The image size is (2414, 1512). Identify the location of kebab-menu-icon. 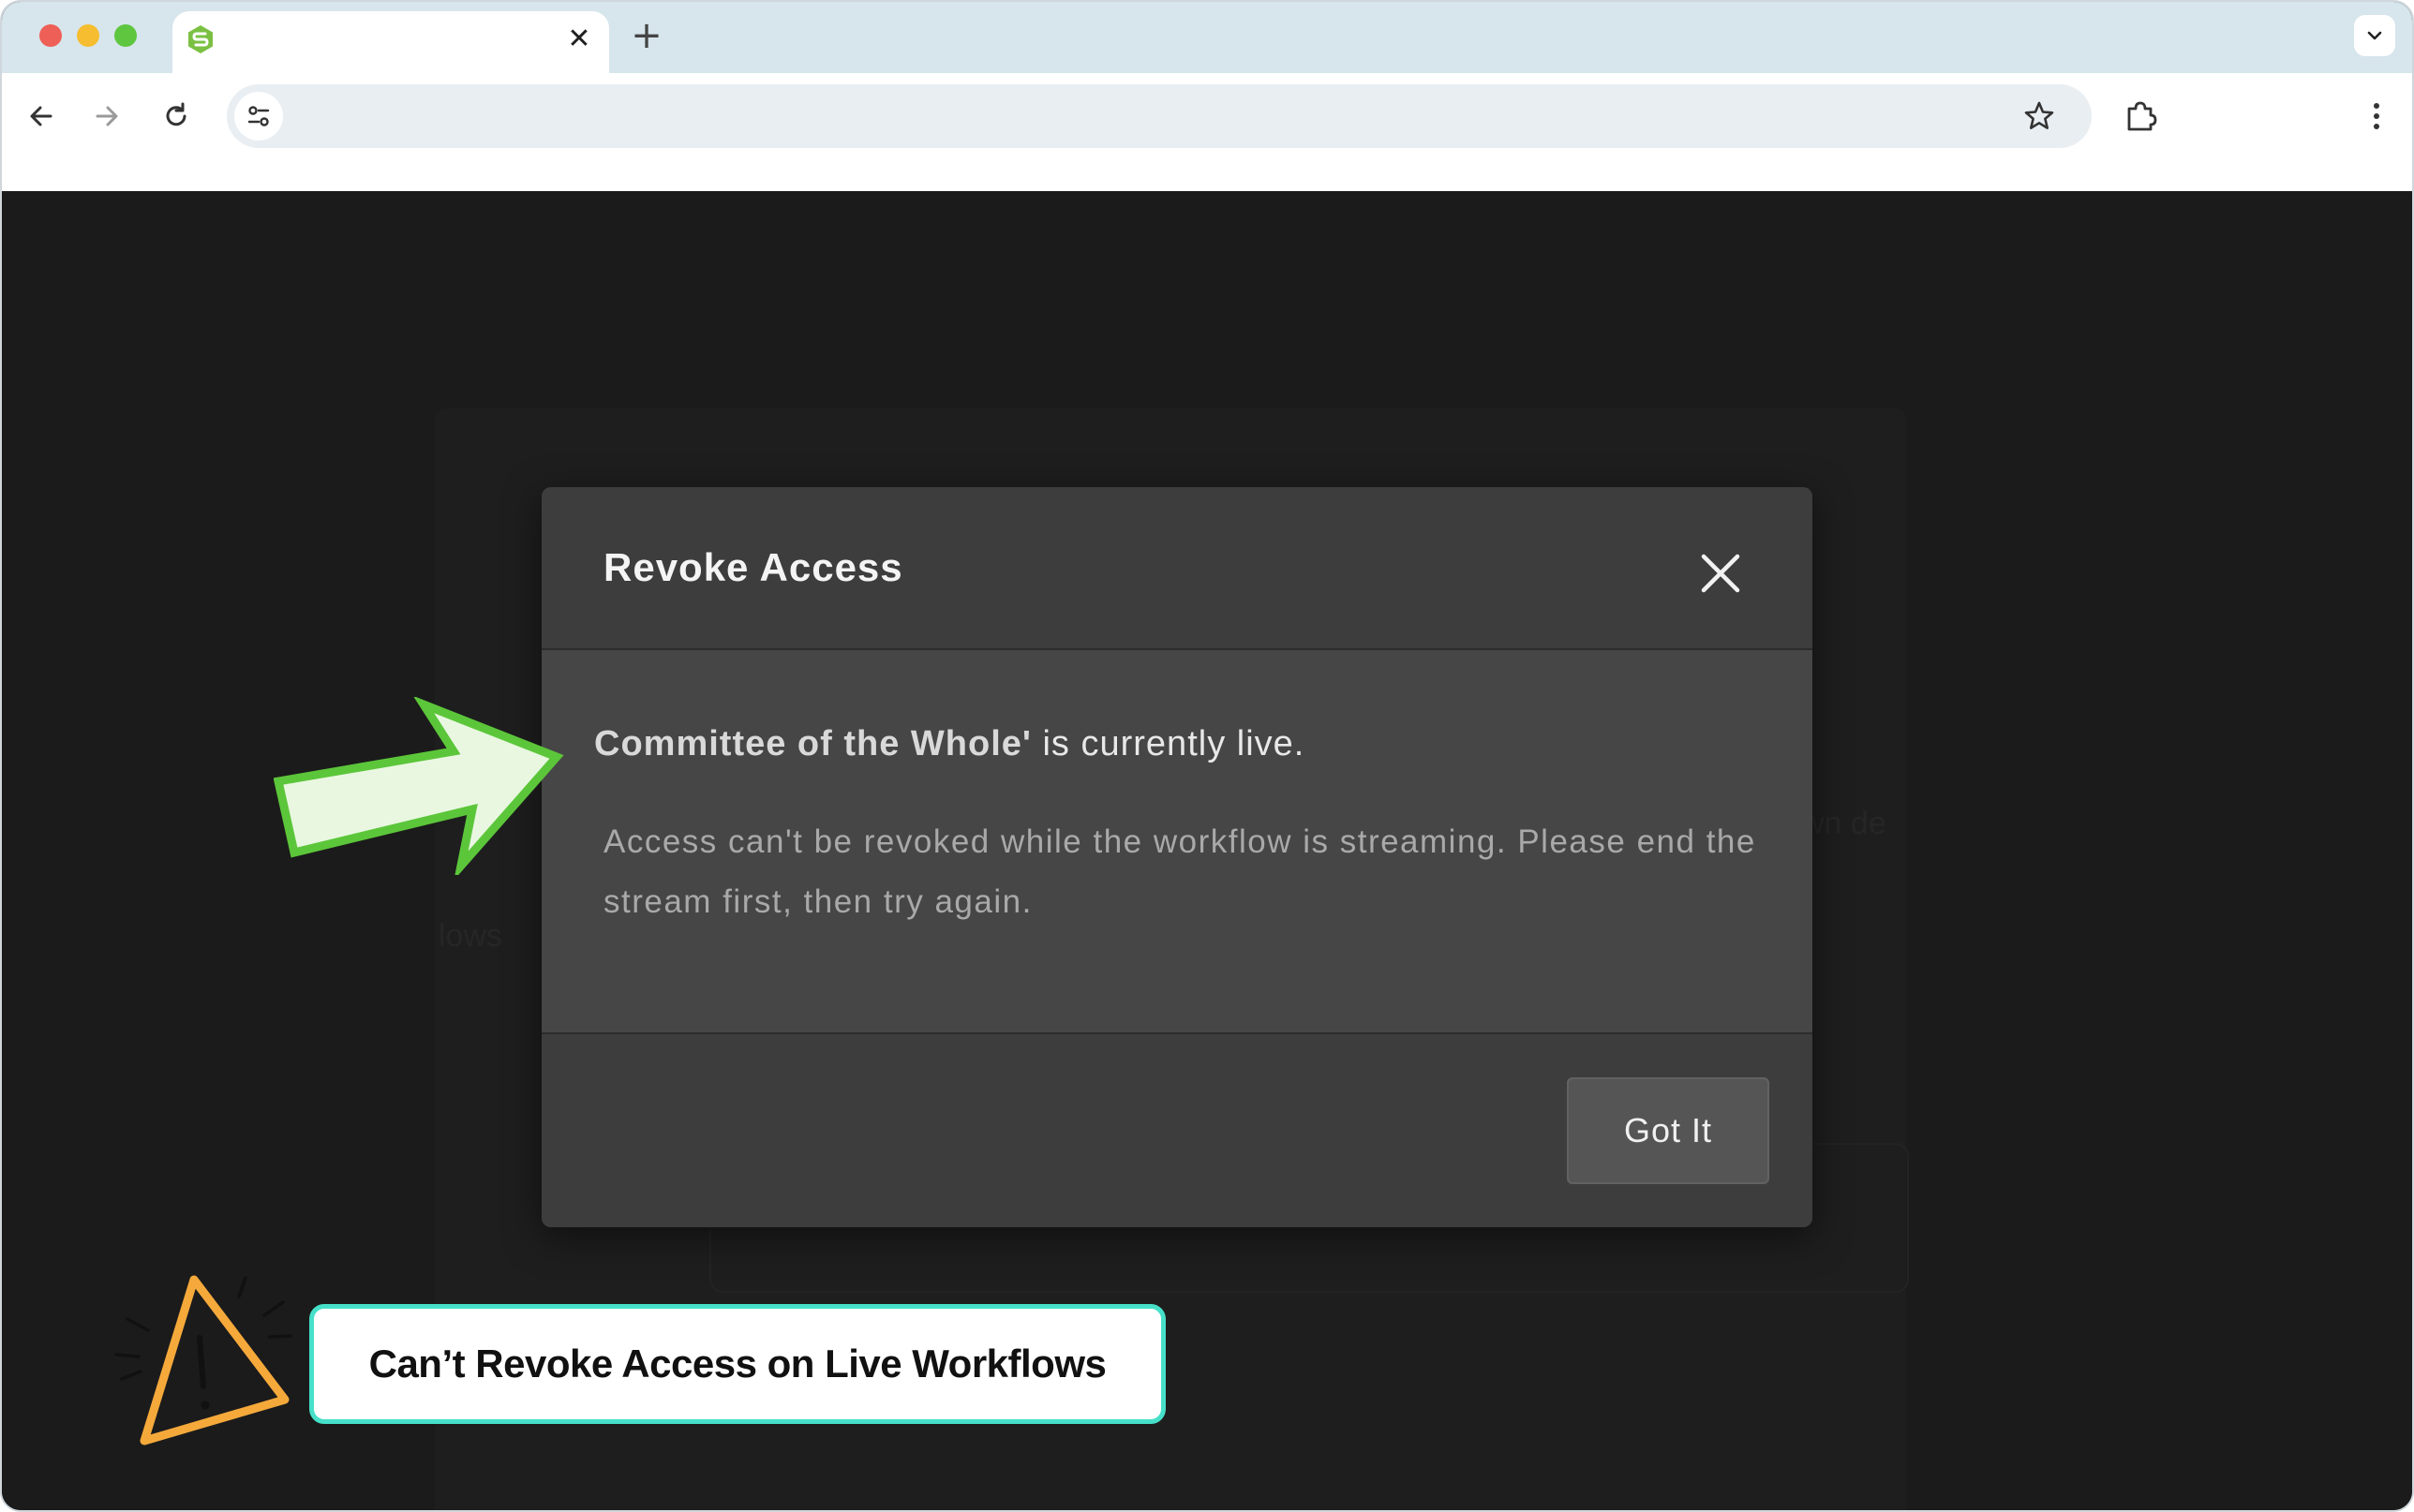
(2377, 116).